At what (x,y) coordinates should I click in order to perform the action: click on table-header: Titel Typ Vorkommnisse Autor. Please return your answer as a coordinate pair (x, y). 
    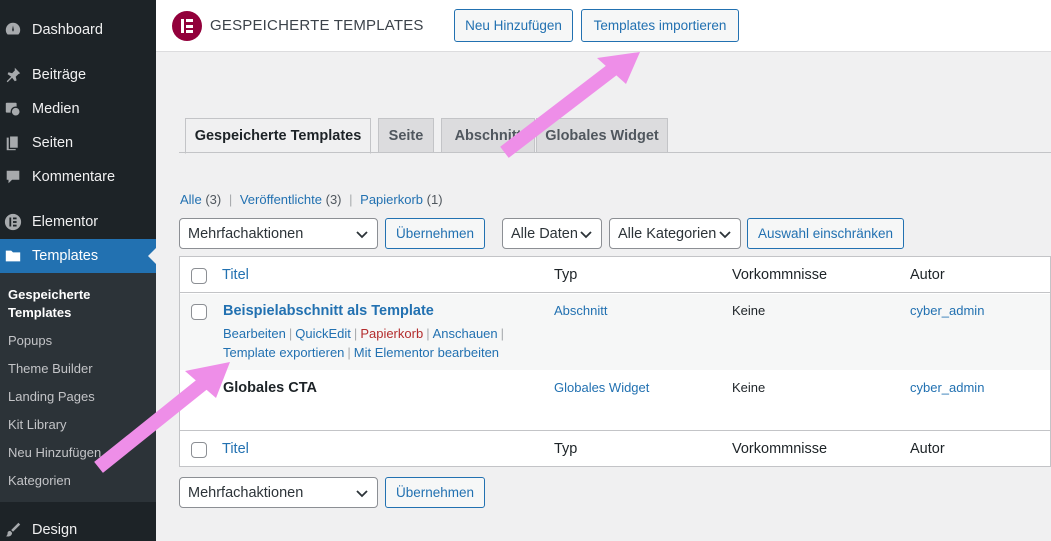
    Looking at the image, I should click on (615, 275).